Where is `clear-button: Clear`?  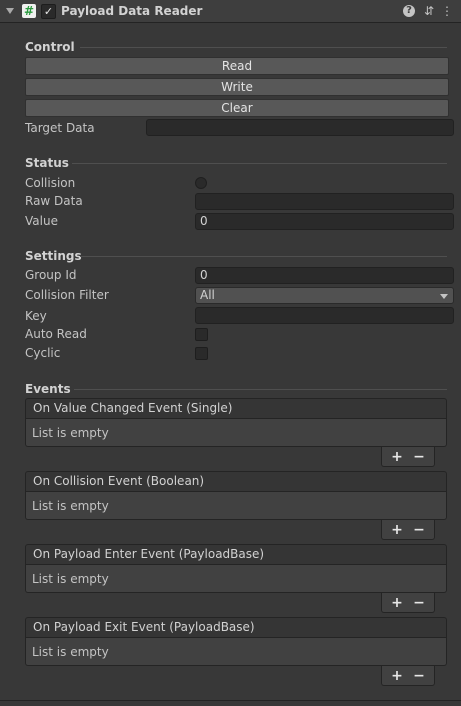
clear-button: Clear is located at coordinates (237, 108).